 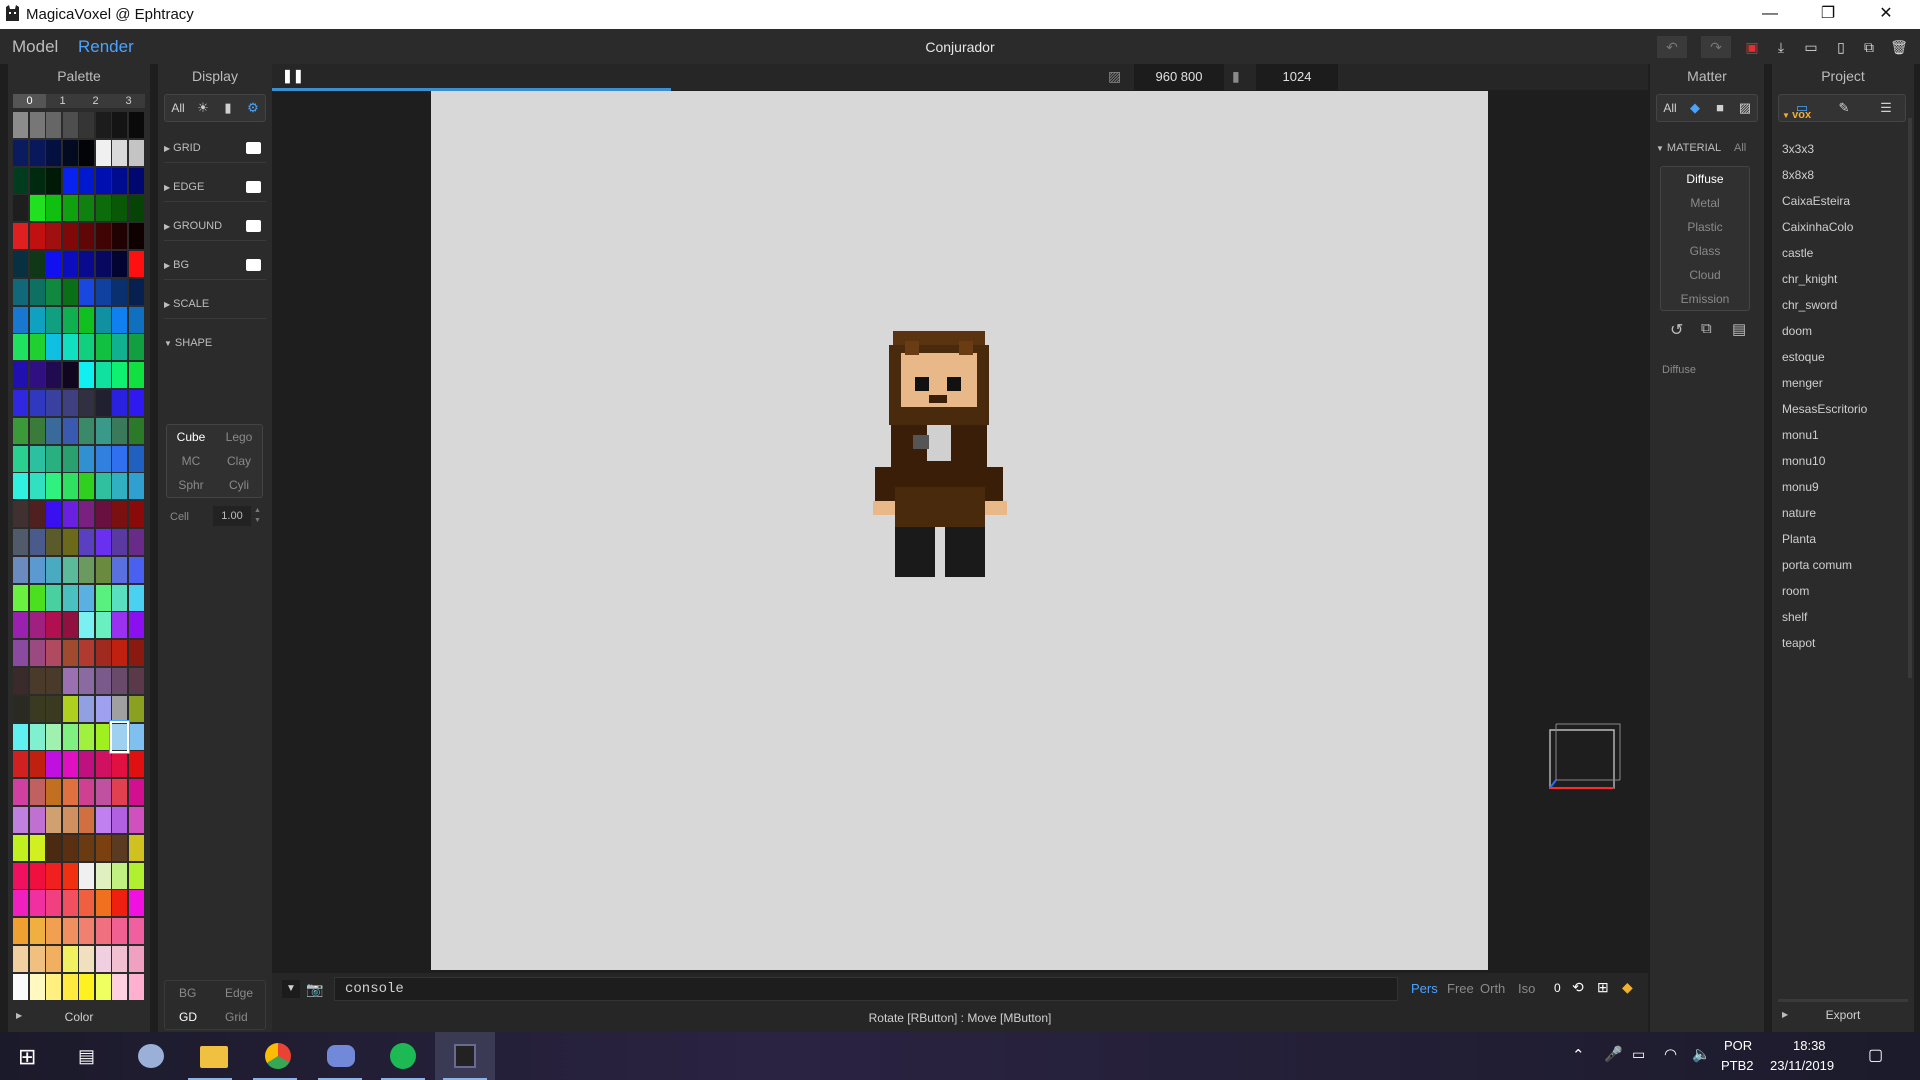 I want to click on console-input: console, so click(x=866, y=989).